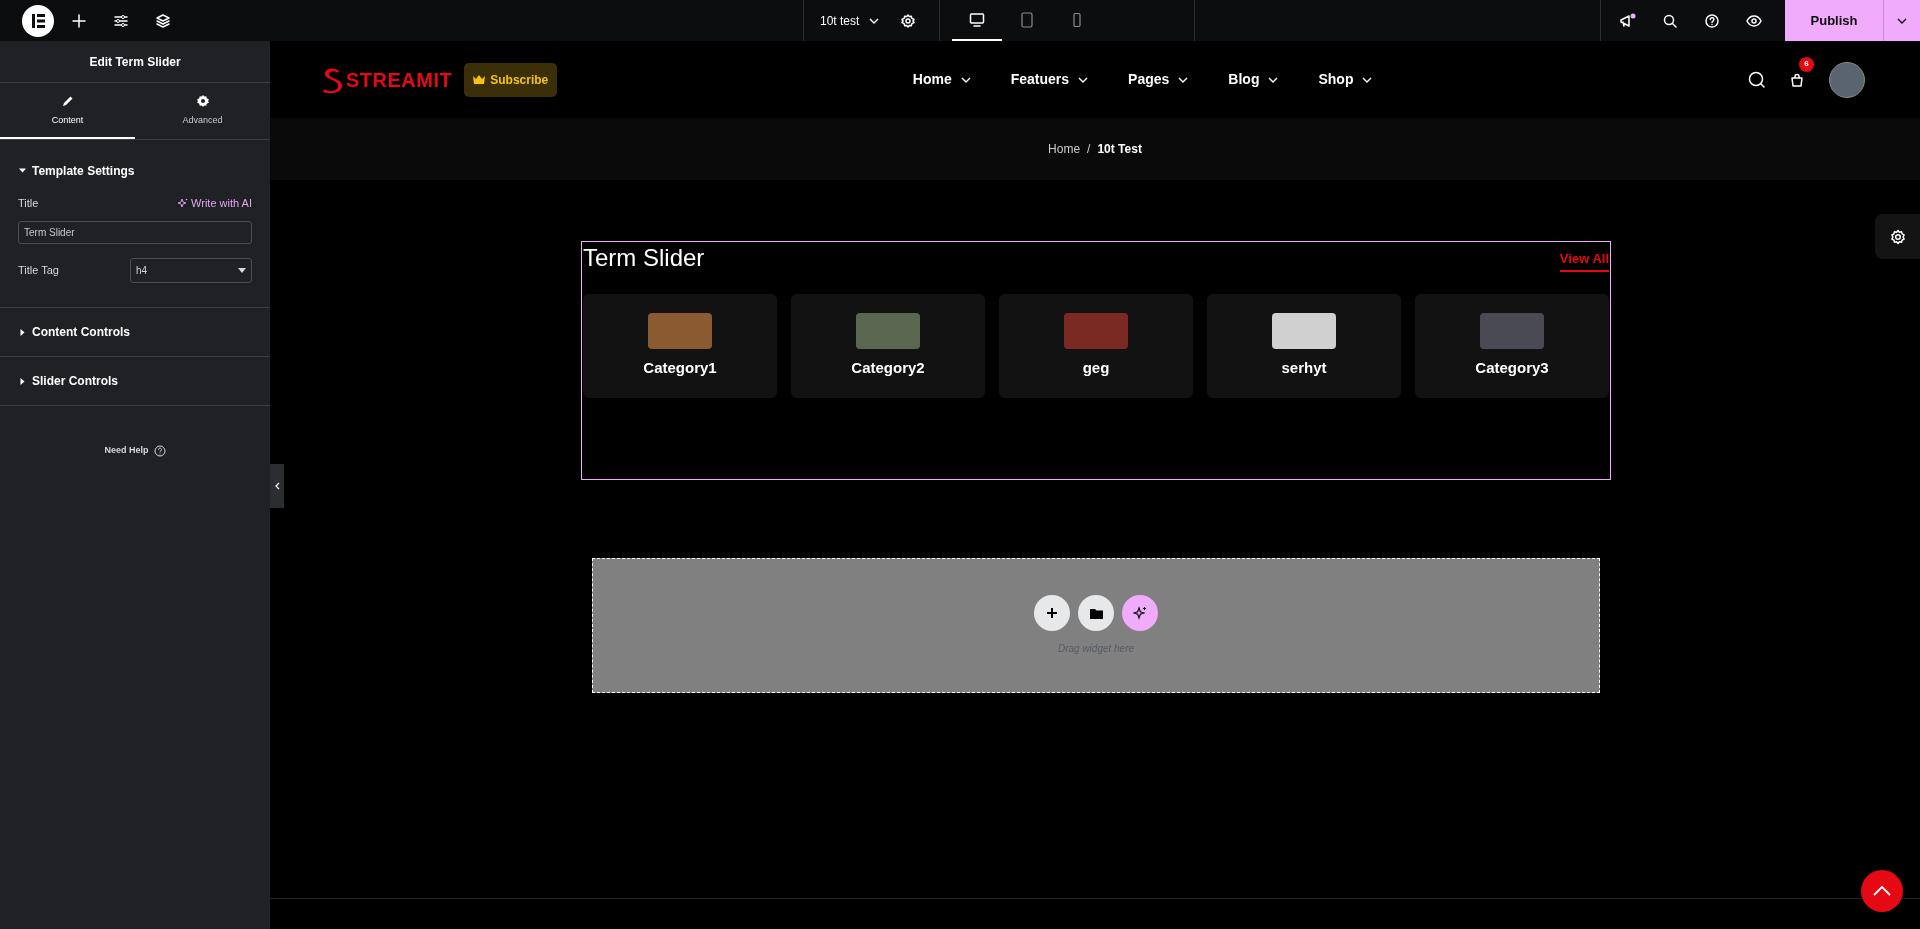 This screenshot has width=1920, height=929. What do you see at coordinates (191, 270) in the screenshot?
I see `title-tag-select: h4` at bounding box center [191, 270].